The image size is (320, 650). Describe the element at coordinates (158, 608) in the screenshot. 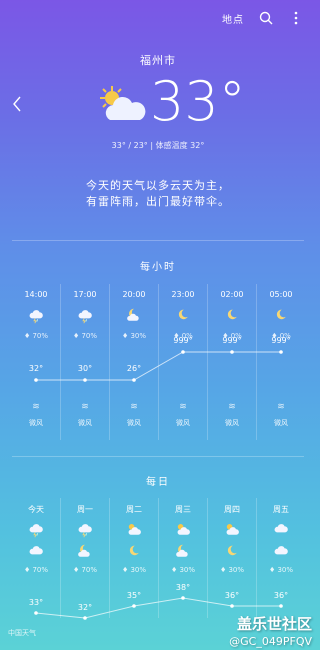

I see `daily-temp-line` at that location.